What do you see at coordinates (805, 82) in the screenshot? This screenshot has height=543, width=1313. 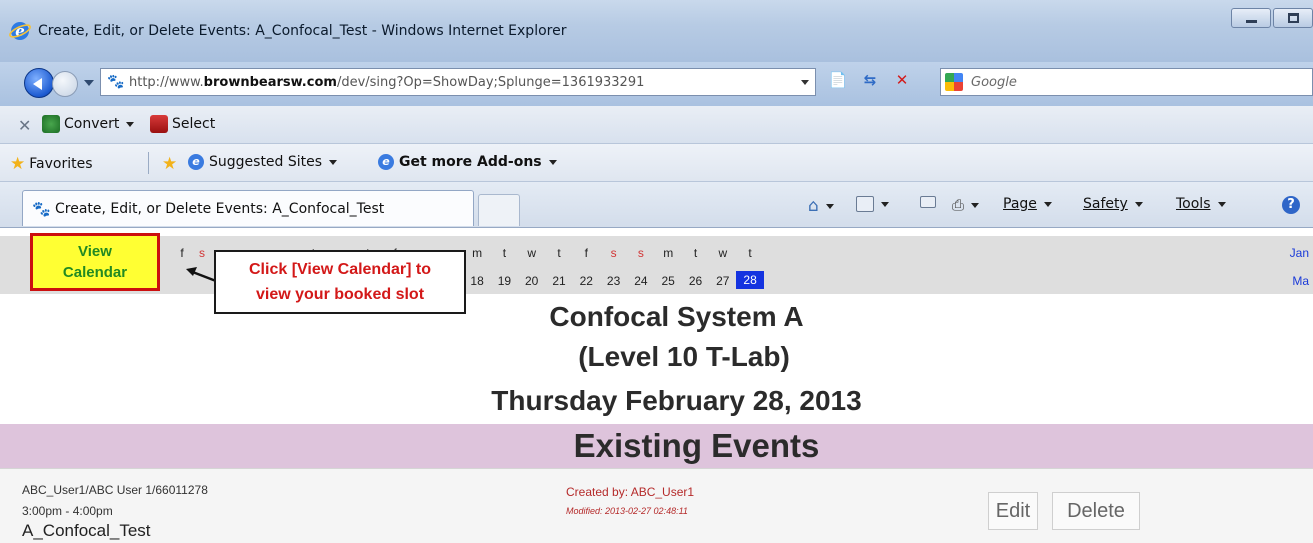 I see `address-dropdown-icon` at bounding box center [805, 82].